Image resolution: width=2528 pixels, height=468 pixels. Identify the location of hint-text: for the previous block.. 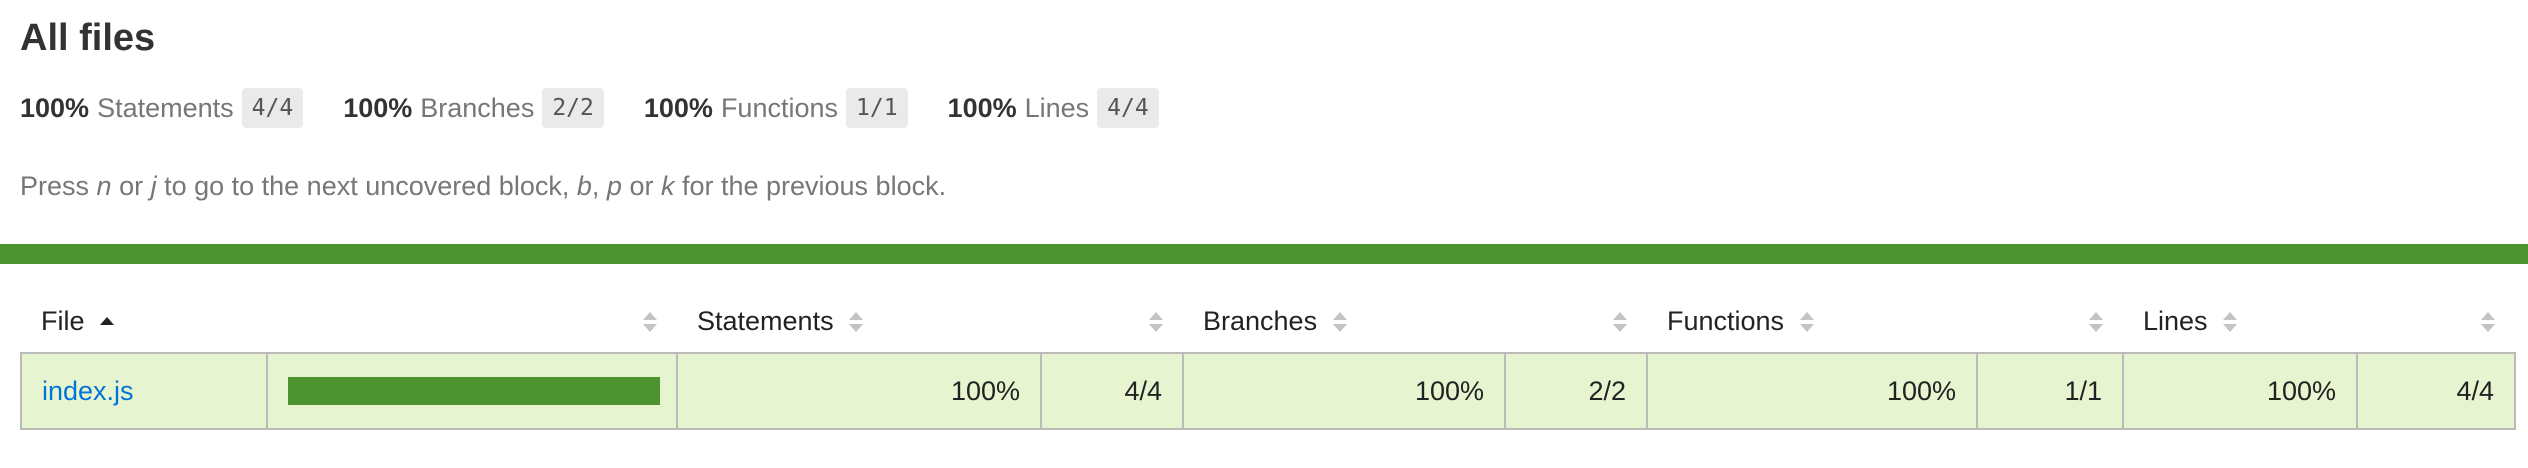
(810, 186).